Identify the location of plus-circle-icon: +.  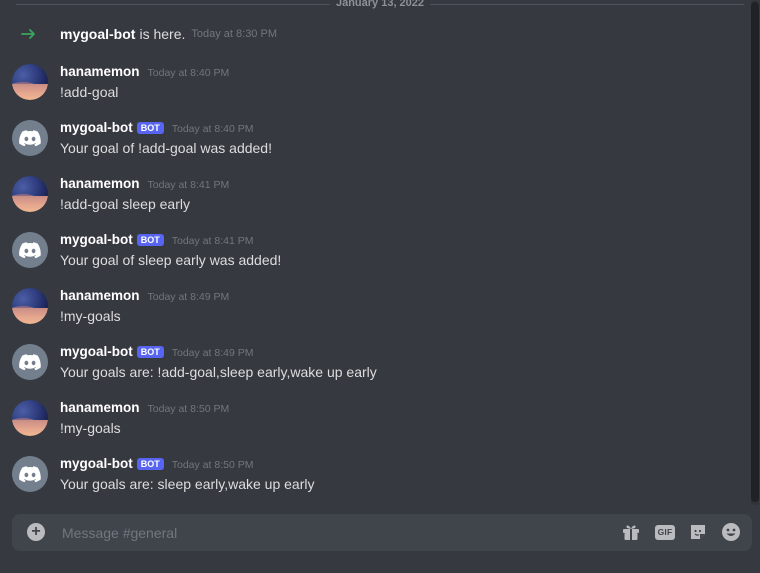
(36, 532).